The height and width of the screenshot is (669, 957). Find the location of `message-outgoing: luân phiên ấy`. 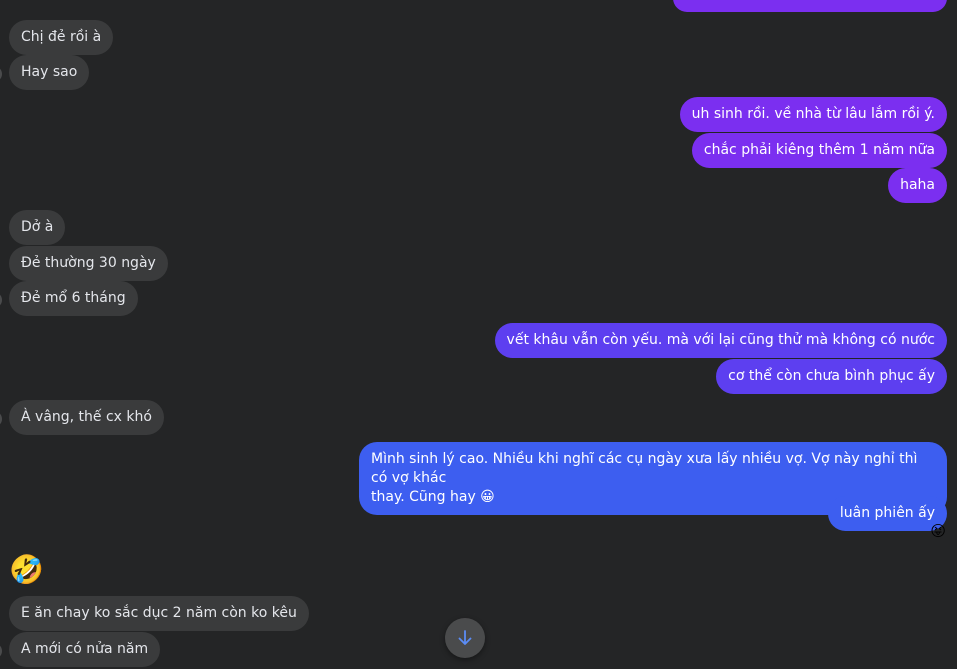

message-outgoing: luân phiên ấy is located at coordinates (887, 513).